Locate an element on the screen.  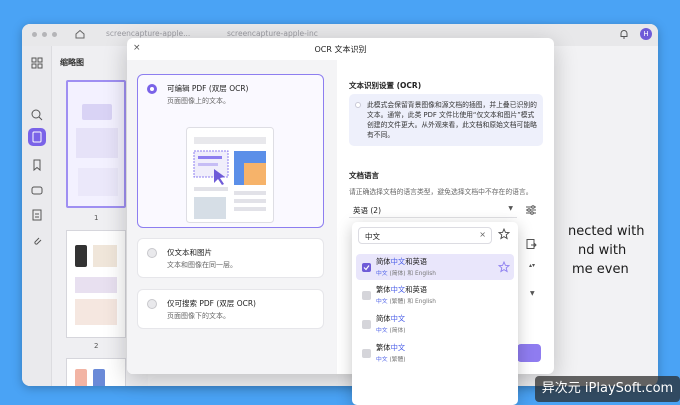
site-watermark: 异次元 iPlaySoft.com is located at coordinates (607, 389).